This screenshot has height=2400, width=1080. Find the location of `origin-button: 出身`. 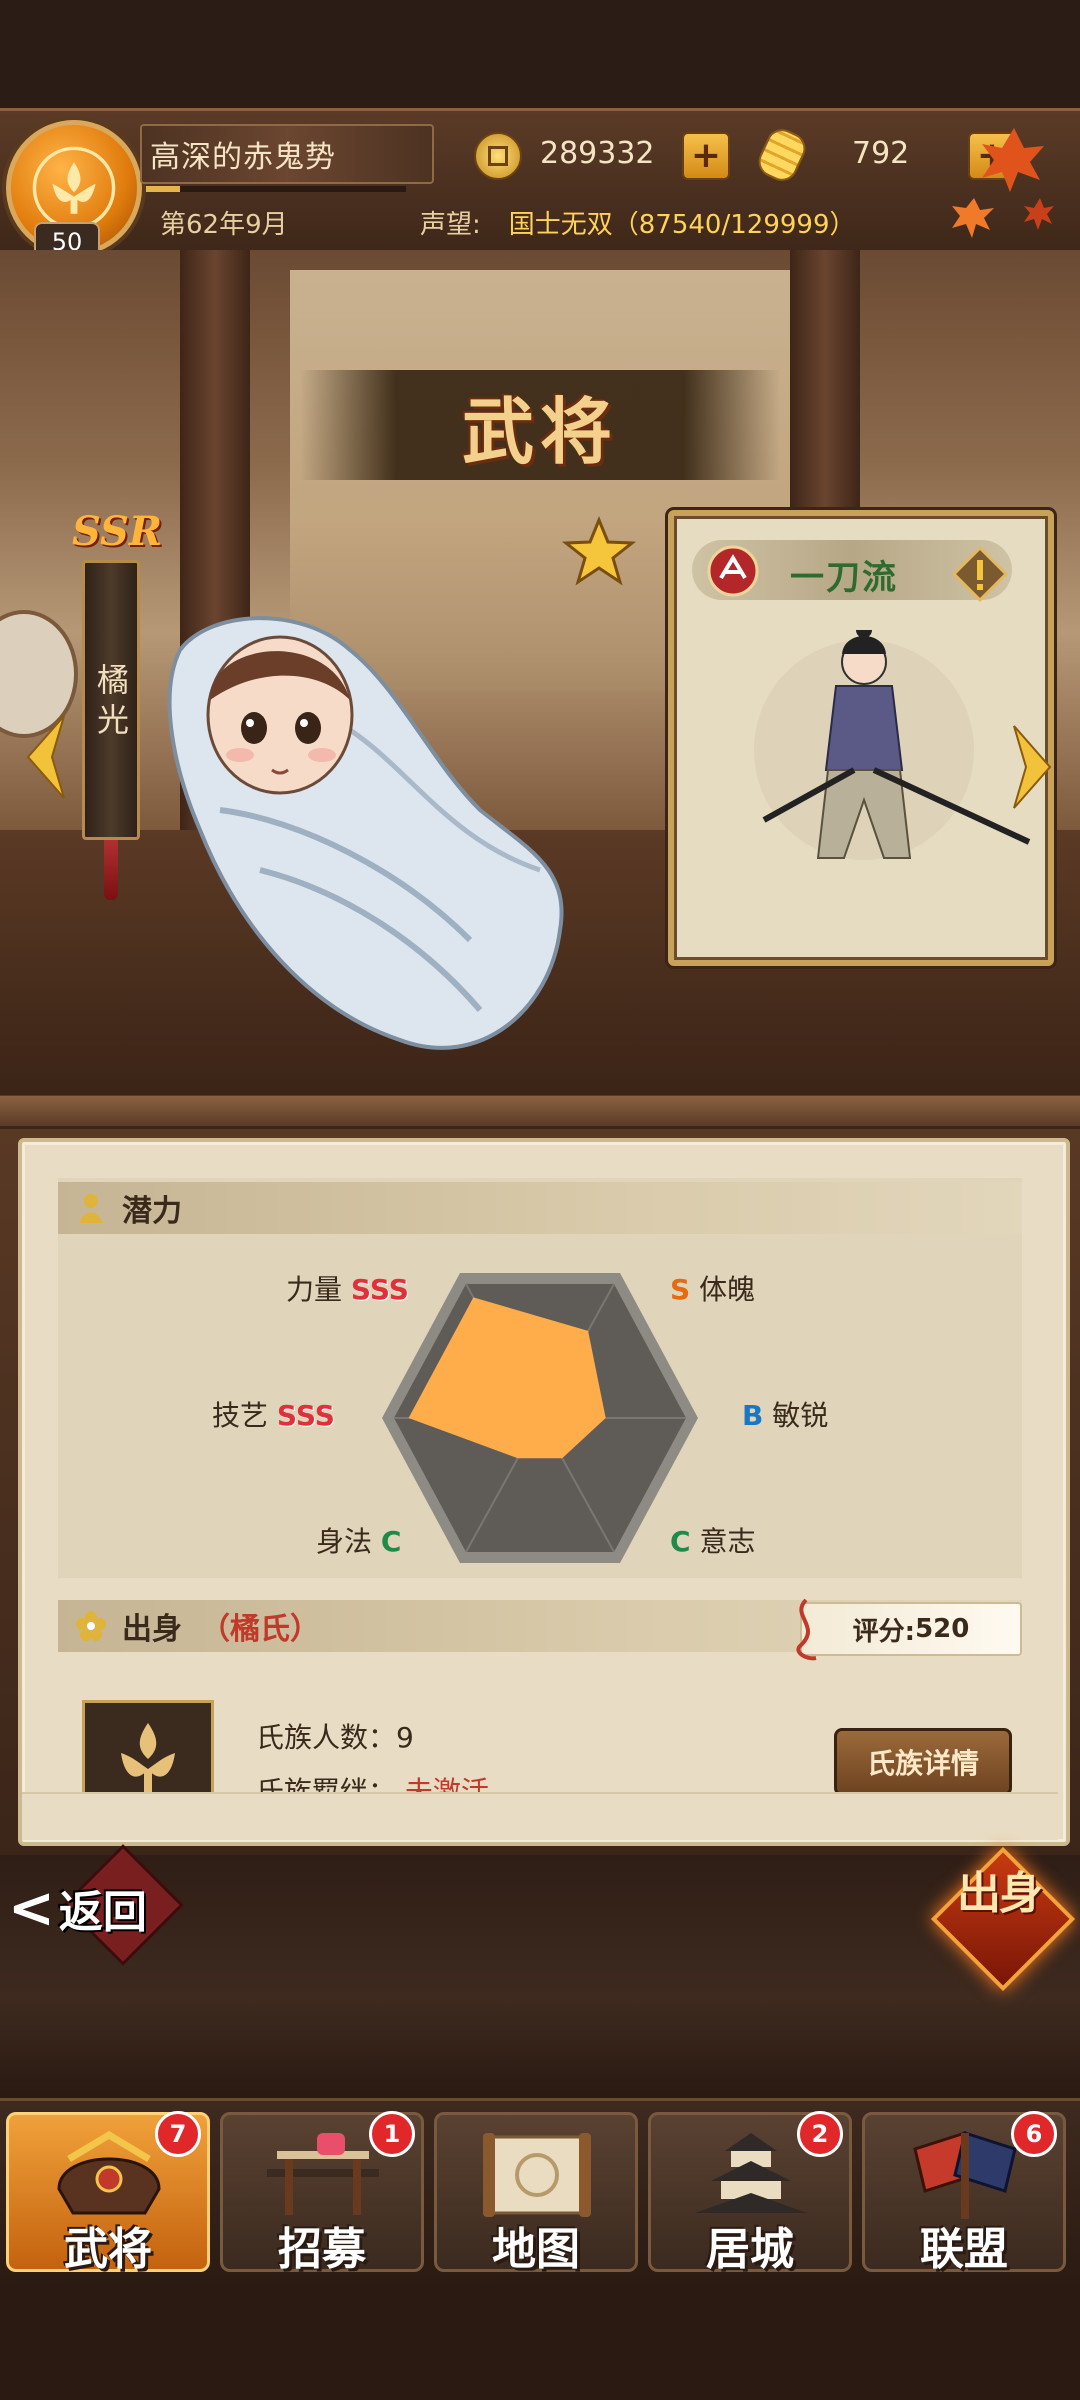

origin-button: 出身 is located at coordinates (1003, 1919).